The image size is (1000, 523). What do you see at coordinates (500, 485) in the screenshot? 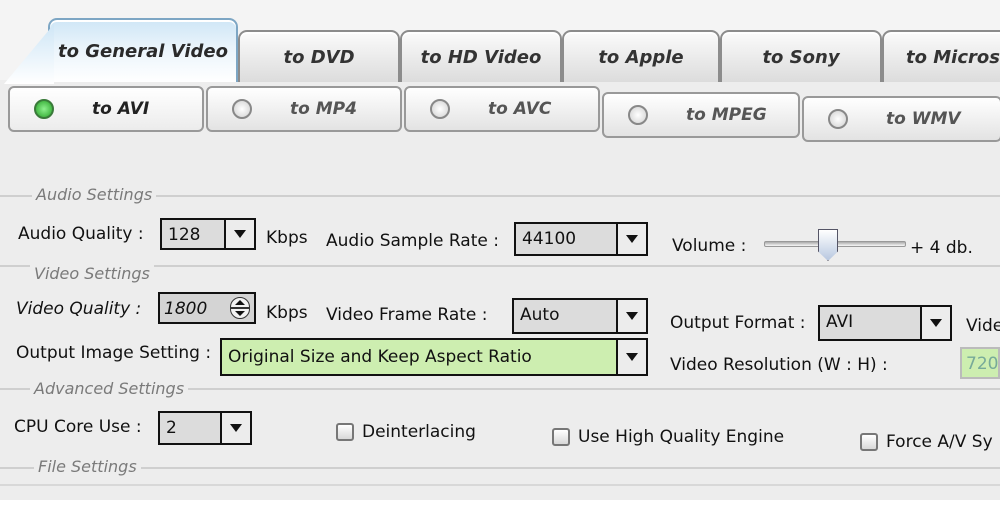
I see `file-divider-bottom` at bounding box center [500, 485].